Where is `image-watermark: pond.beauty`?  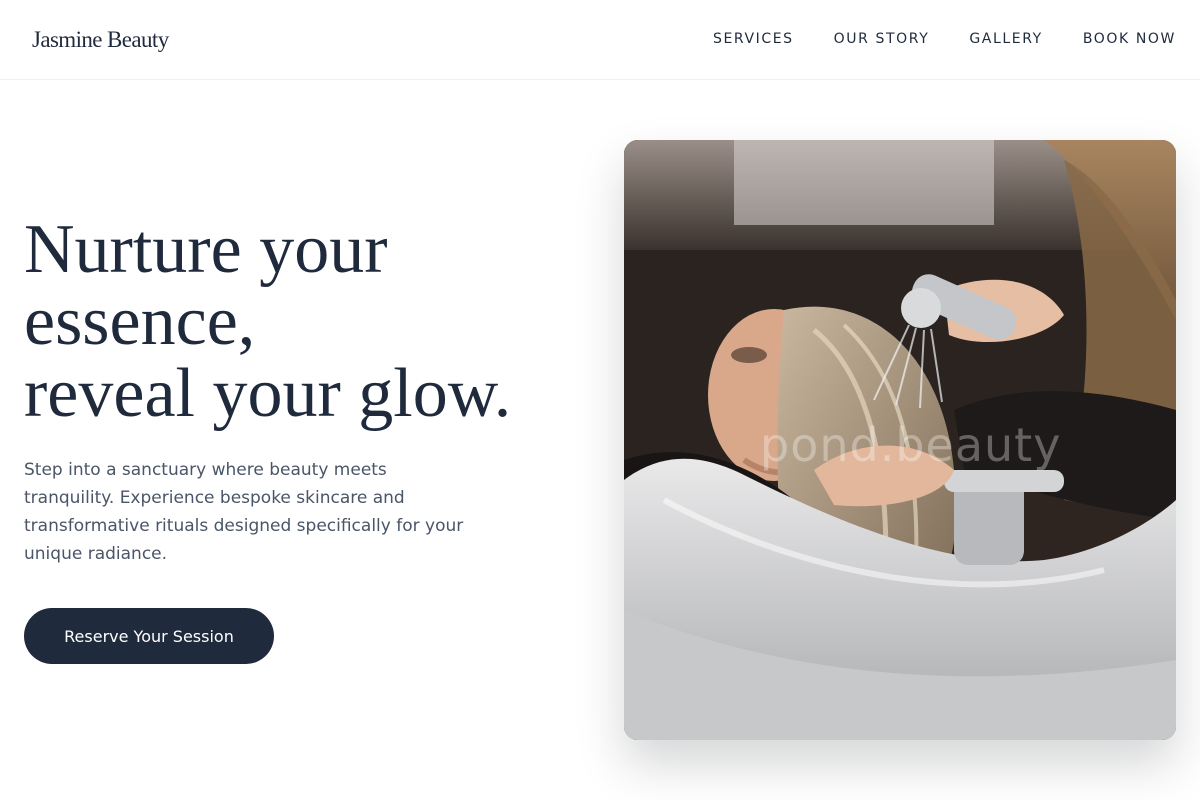
image-watermark: pond.beauty is located at coordinates (911, 445).